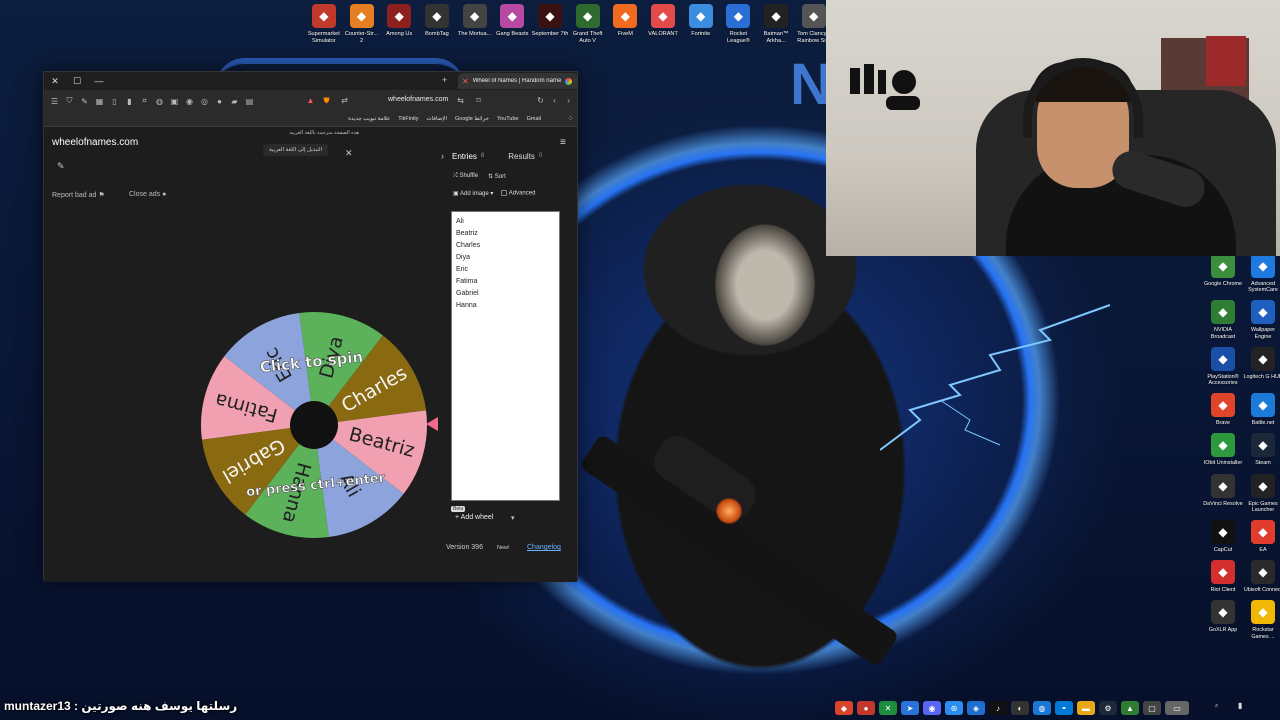 Image resolution: width=1280 pixels, height=720 pixels. Describe the element at coordinates (310, 100) in the screenshot. I see `brave-rewards-icon: ▲` at that location.